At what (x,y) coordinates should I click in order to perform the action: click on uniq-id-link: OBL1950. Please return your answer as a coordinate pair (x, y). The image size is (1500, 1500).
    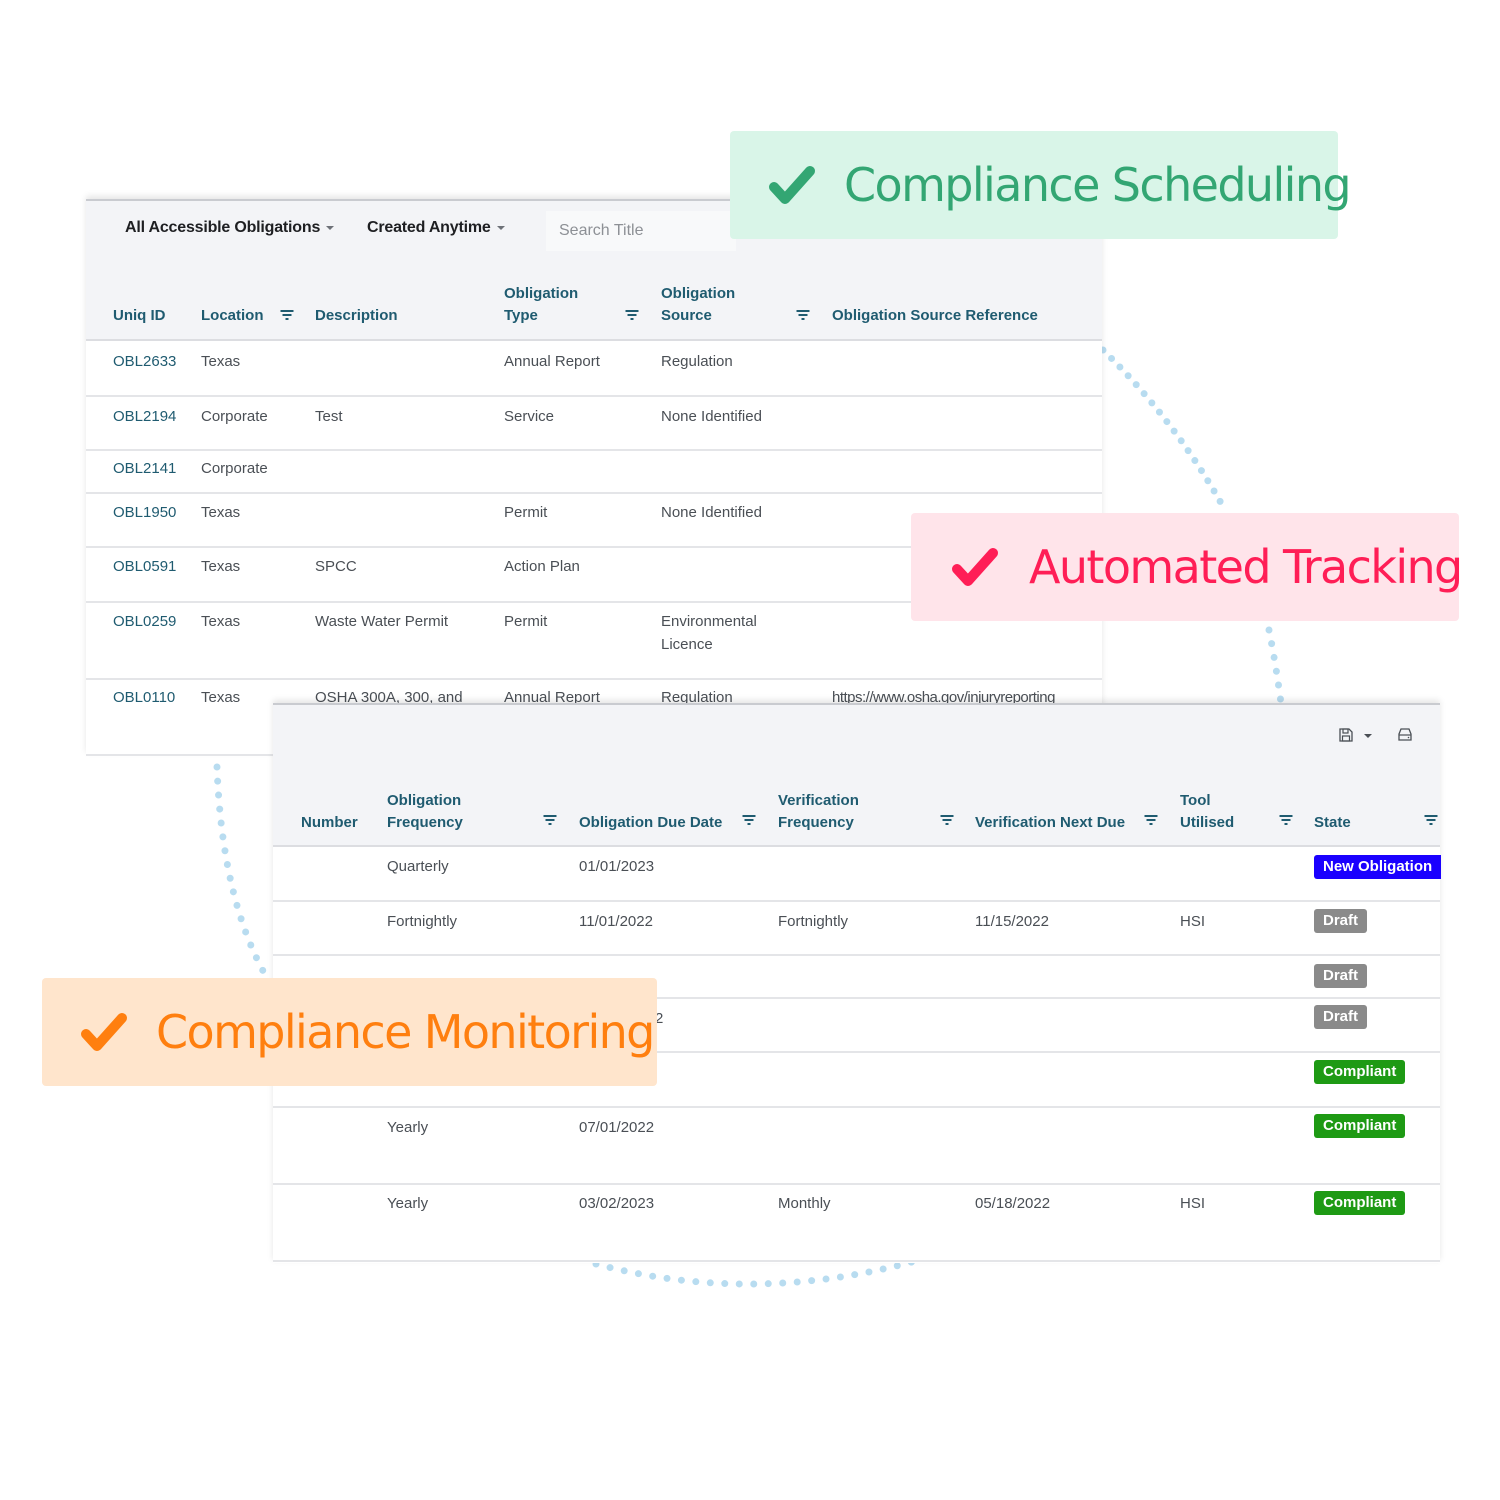
    Looking at the image, I should click on (144, 512).